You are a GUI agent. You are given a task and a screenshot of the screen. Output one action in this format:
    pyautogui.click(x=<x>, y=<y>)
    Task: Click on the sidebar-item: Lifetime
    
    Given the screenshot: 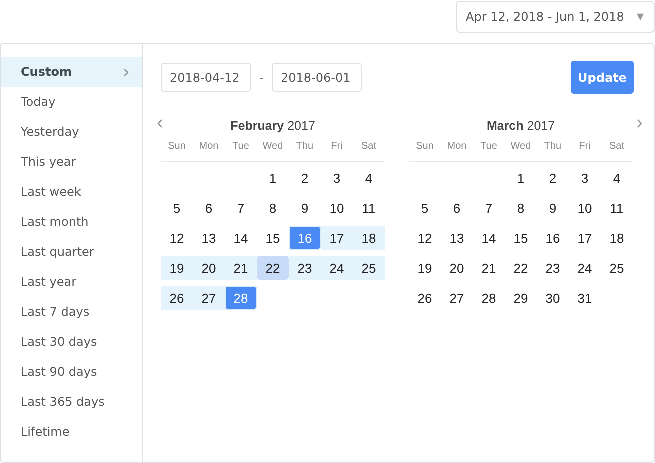 What is the action you would take?
    pyautogui.click(x=71, y=432)
    